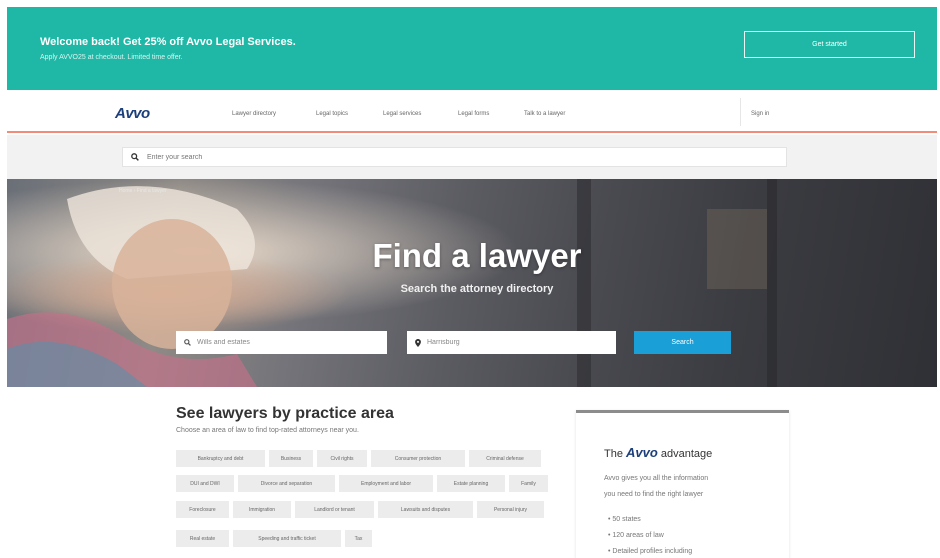 The image size is (940, 558). I want to click on advantage-bullet: • Detailed profiles including, so click(650, 551).